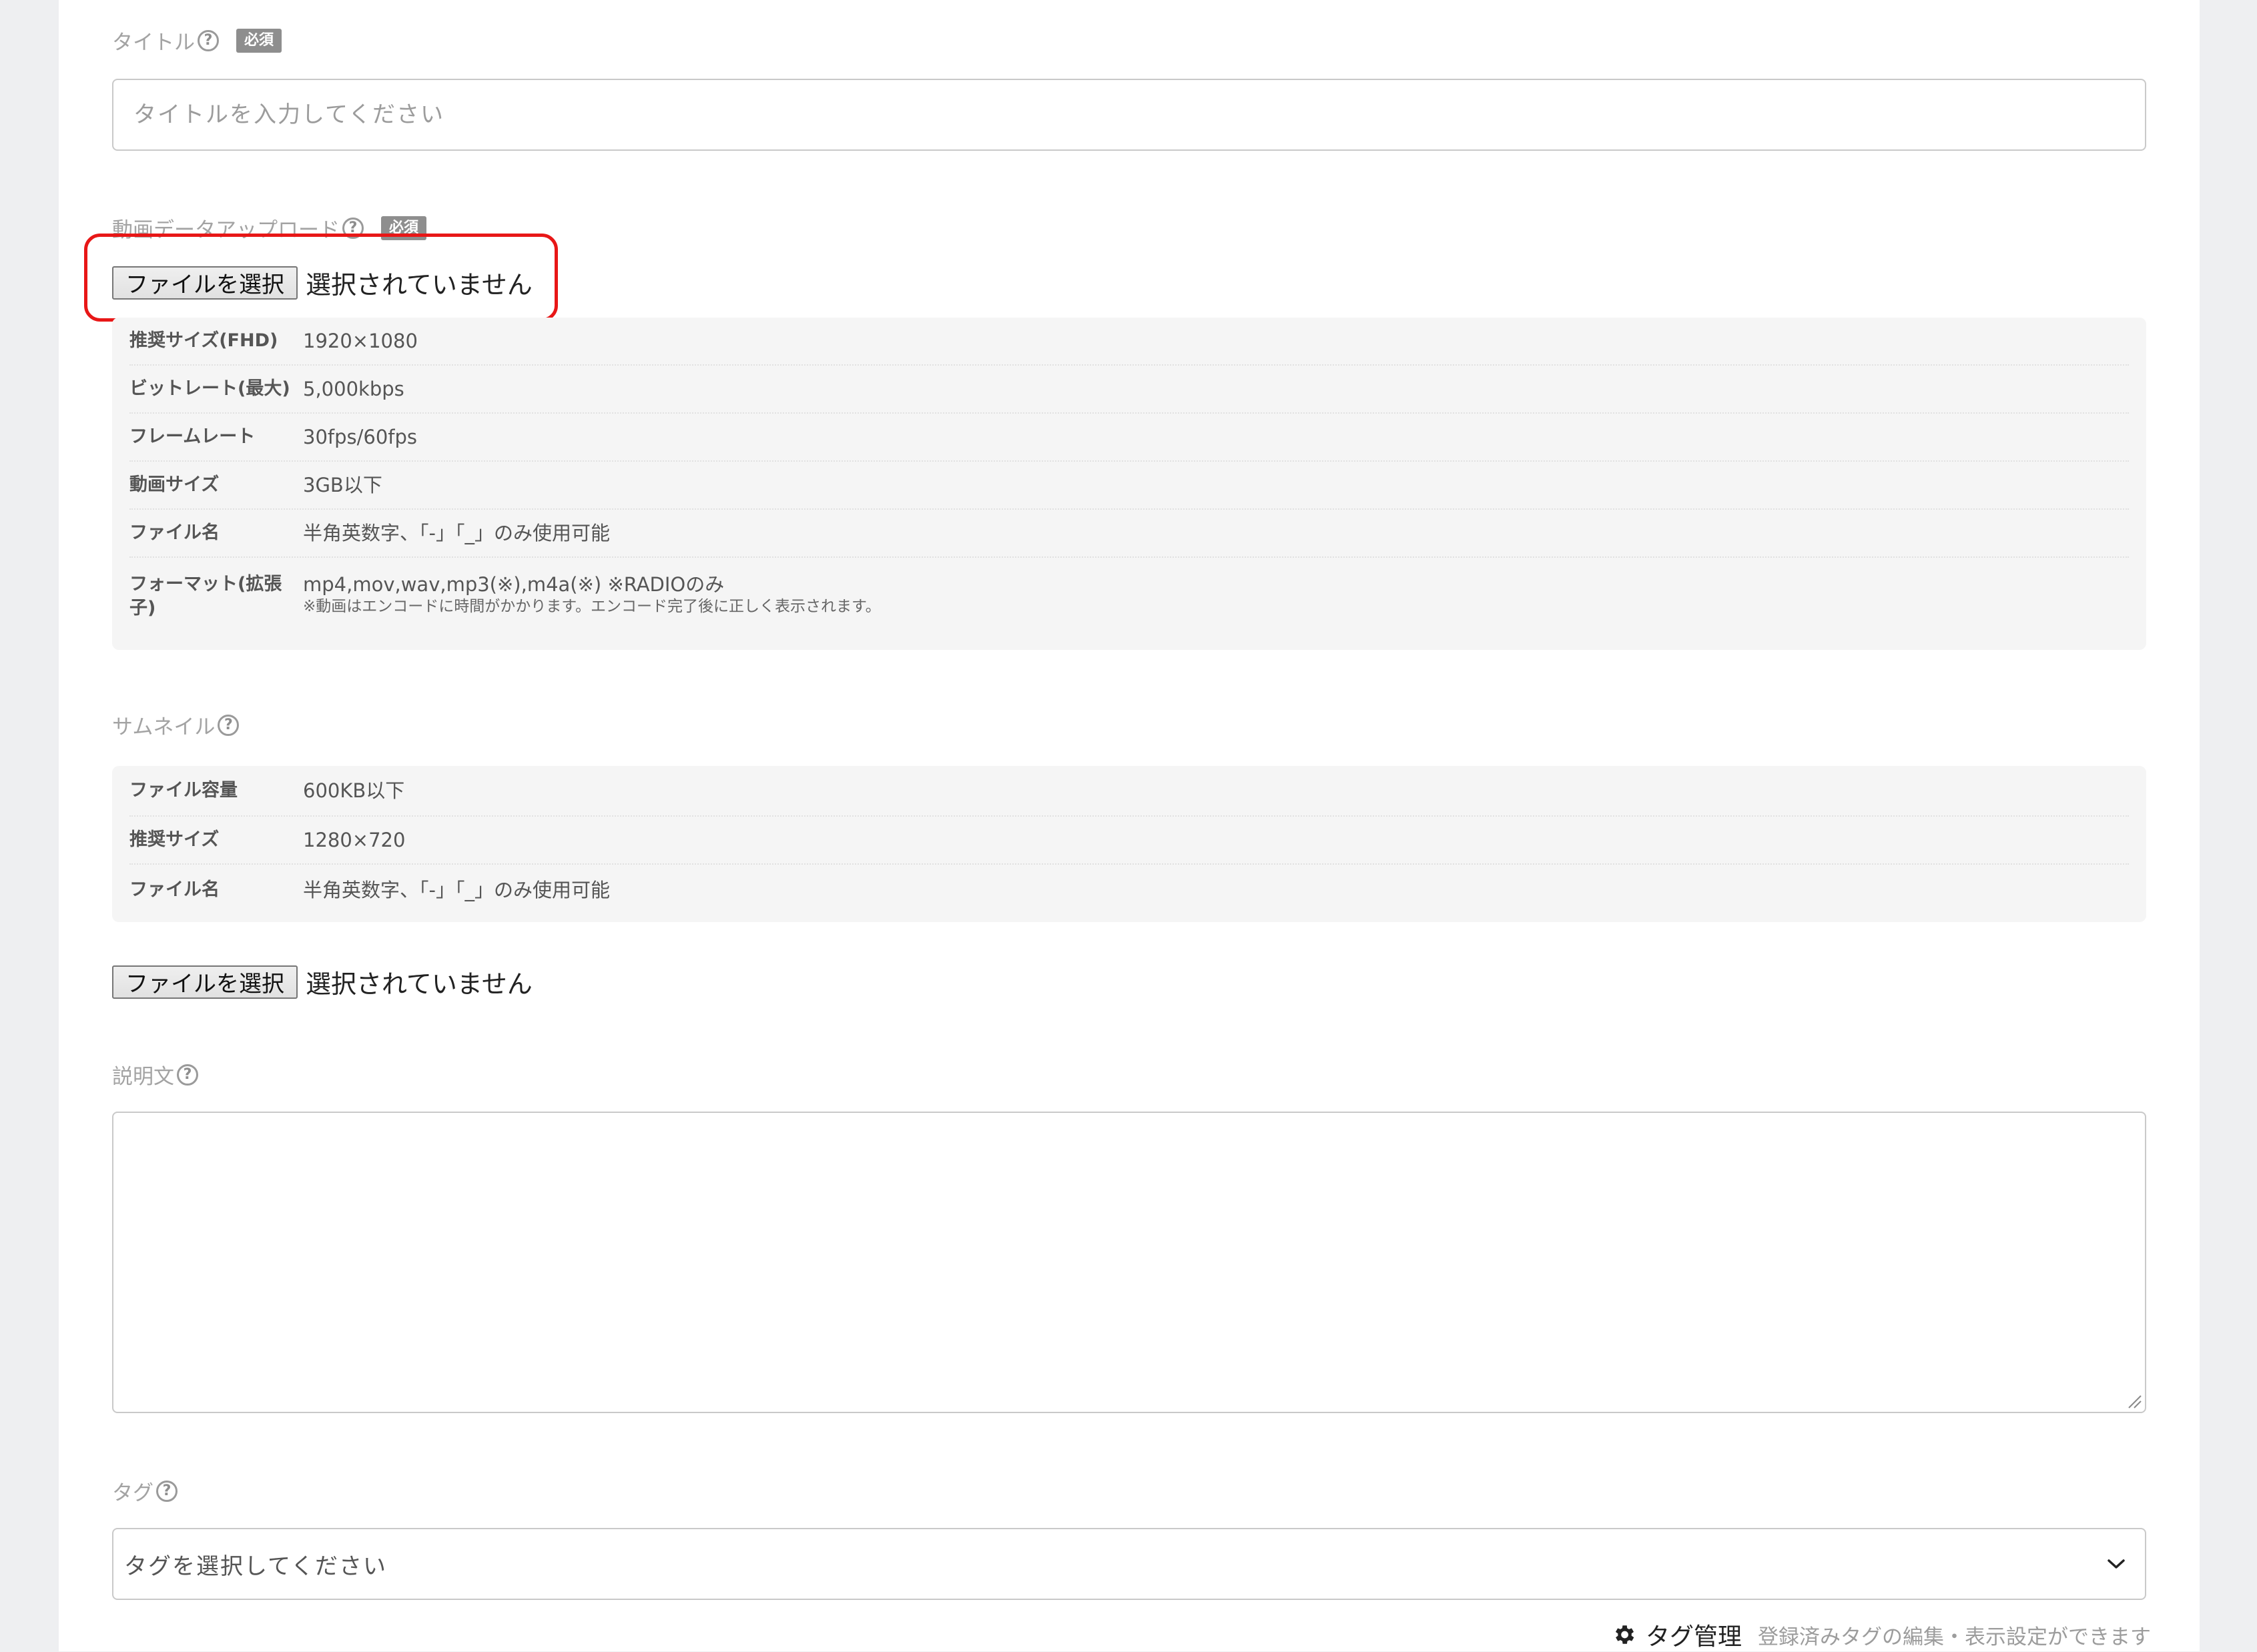  What do you see at coordinates (205, 596) in the screenshot?
I see `spec-key: フォーマット(拡張子)` at bounding box center [205, 596].